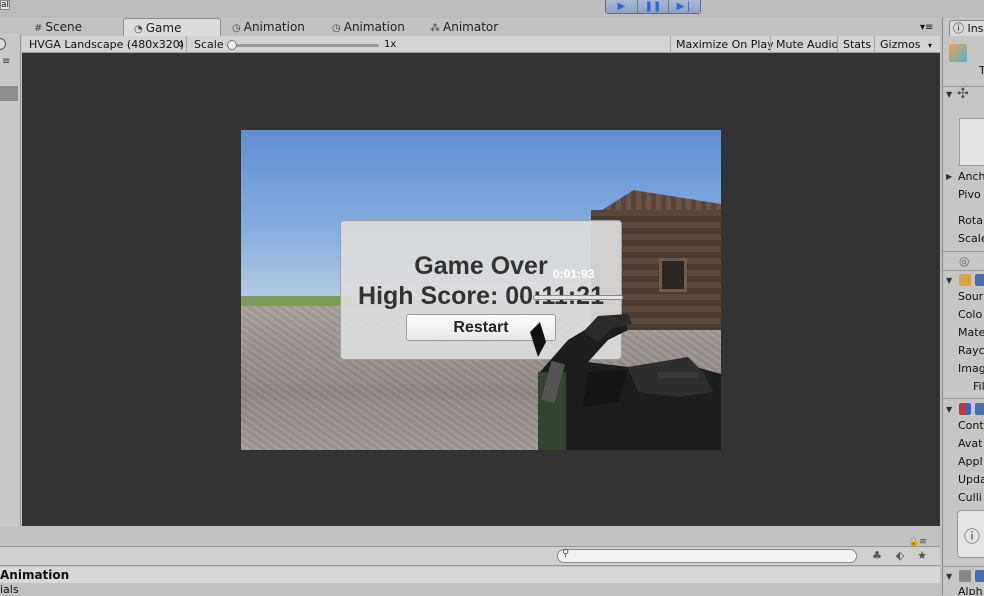 The height and width of the screenshot is (596, 984). What do you see at coordinates (724, 44) in the screenshot?
I see `maximize-on-play-button: Maximize On Play` at bounding box center [724, 44].